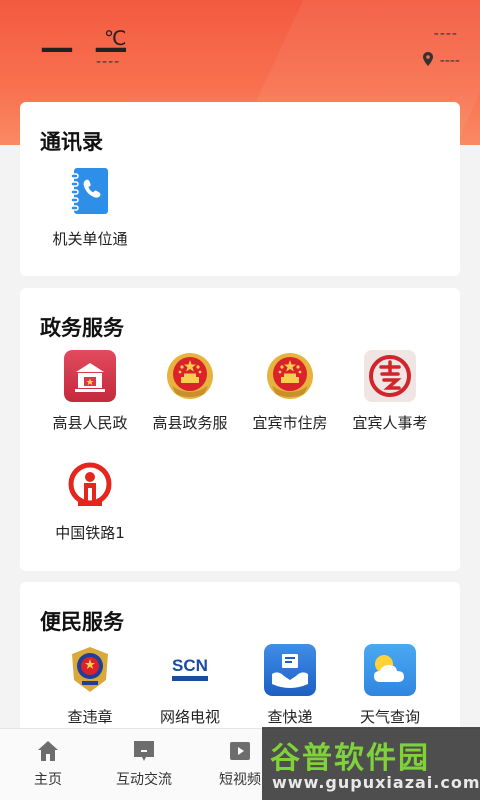  I want to click on watermark-overlay: 谷普软件园 www.gupuxiazai.com, so click(371, 763).